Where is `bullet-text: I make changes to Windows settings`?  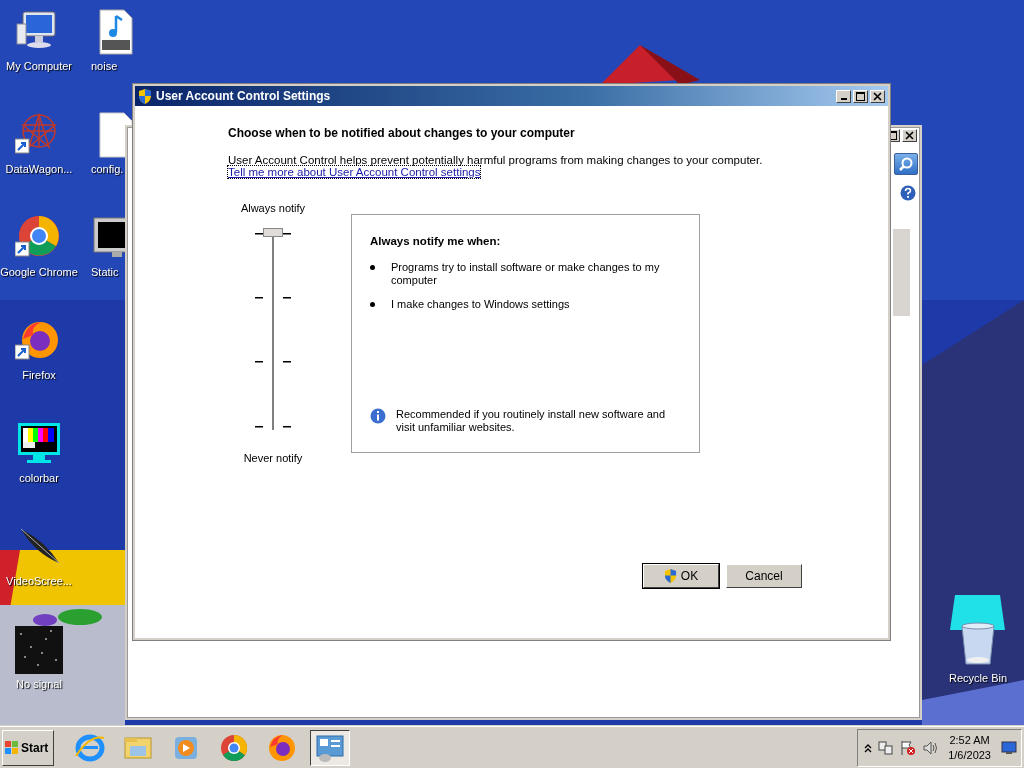
bullet-text: I make changes to Windows settings is located at coordinates (481, 304).